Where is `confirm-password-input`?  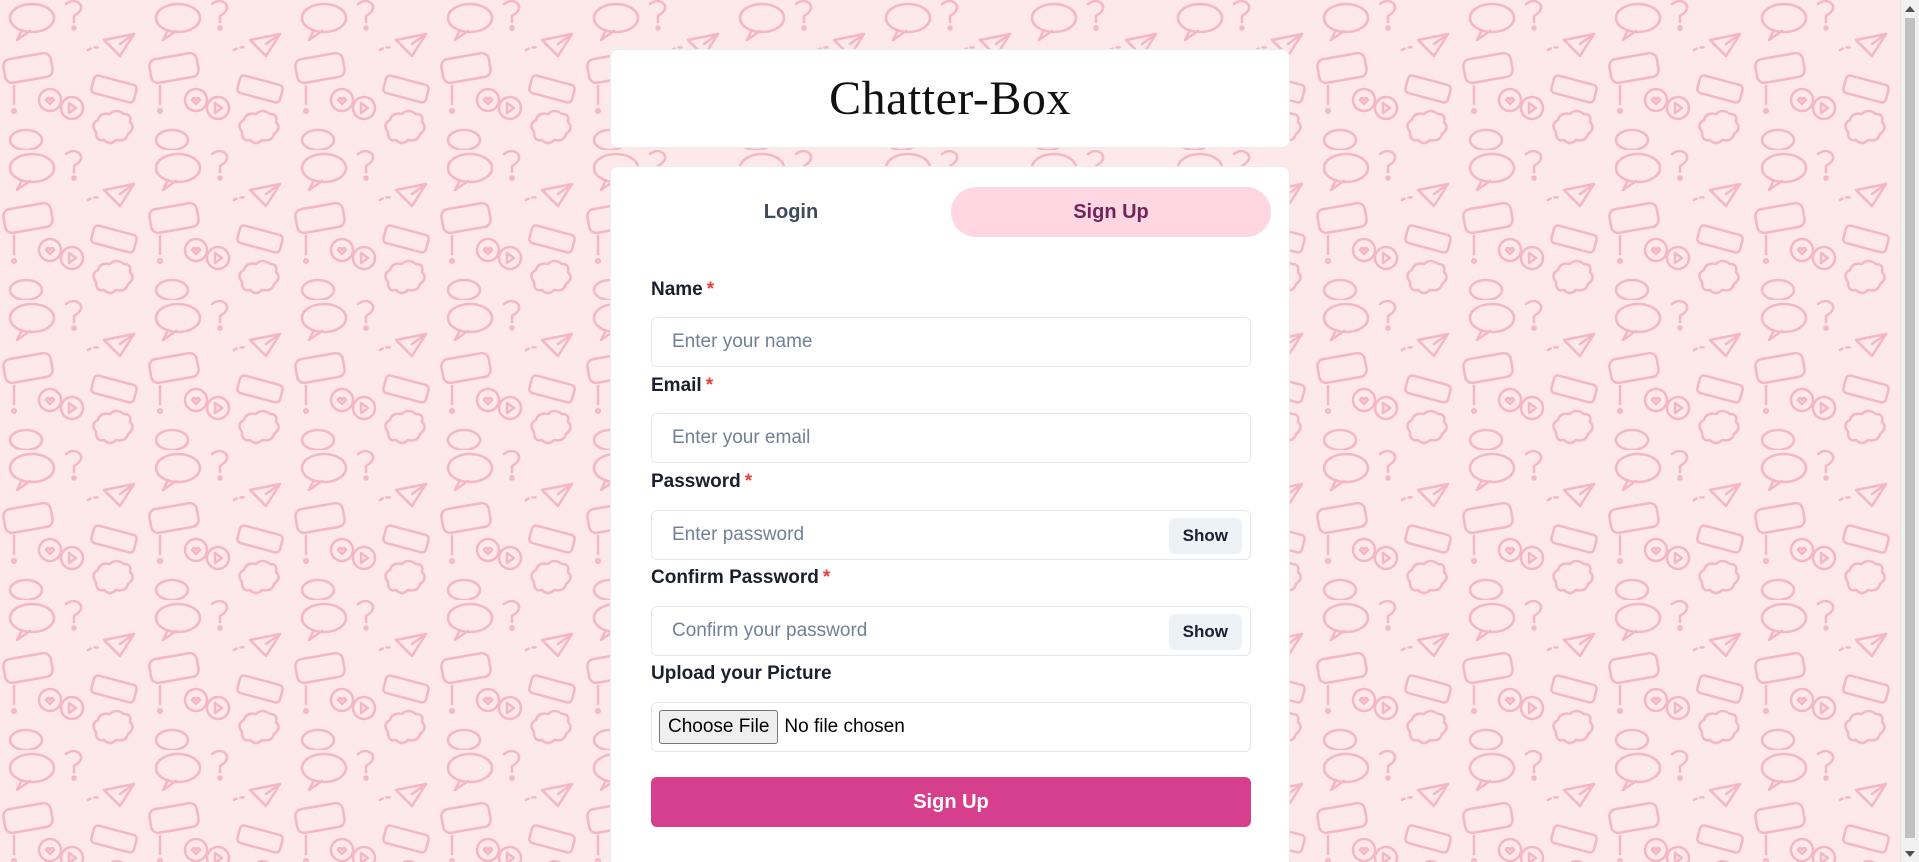
confirm-password-input is located at coordinates (951, 631).